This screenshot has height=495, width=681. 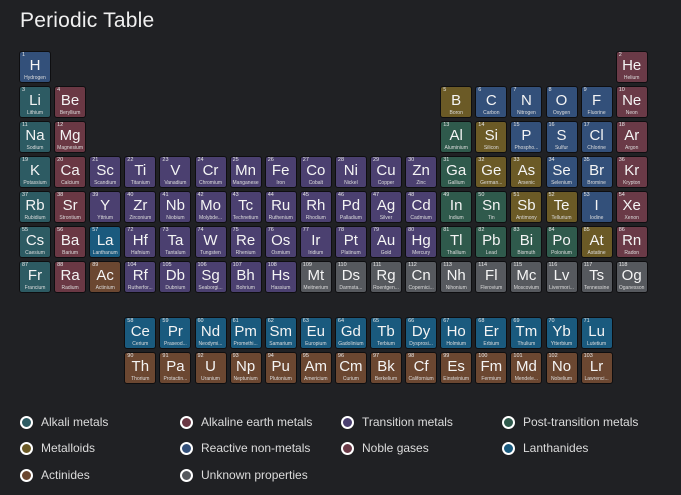 What do you see at coordinates (105, 277) in the screenshot?
I see `element-ac: 89 Ac Actinium` at bounding box center [105, 277].